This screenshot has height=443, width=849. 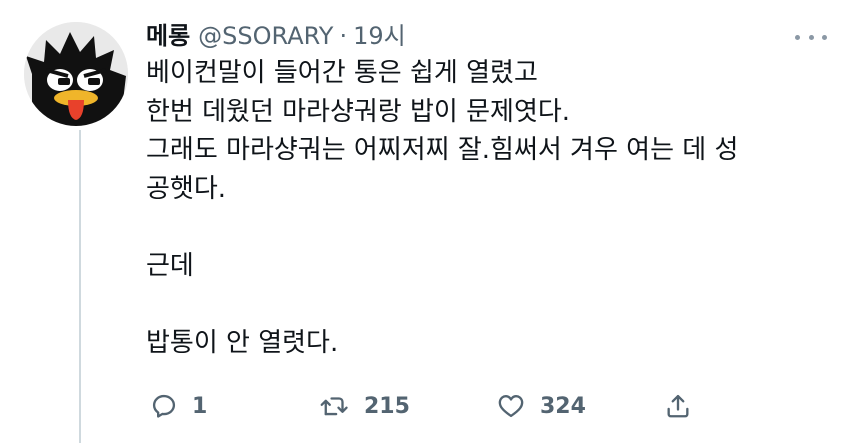 I want to click on avatar, so click(x=76, y=74).